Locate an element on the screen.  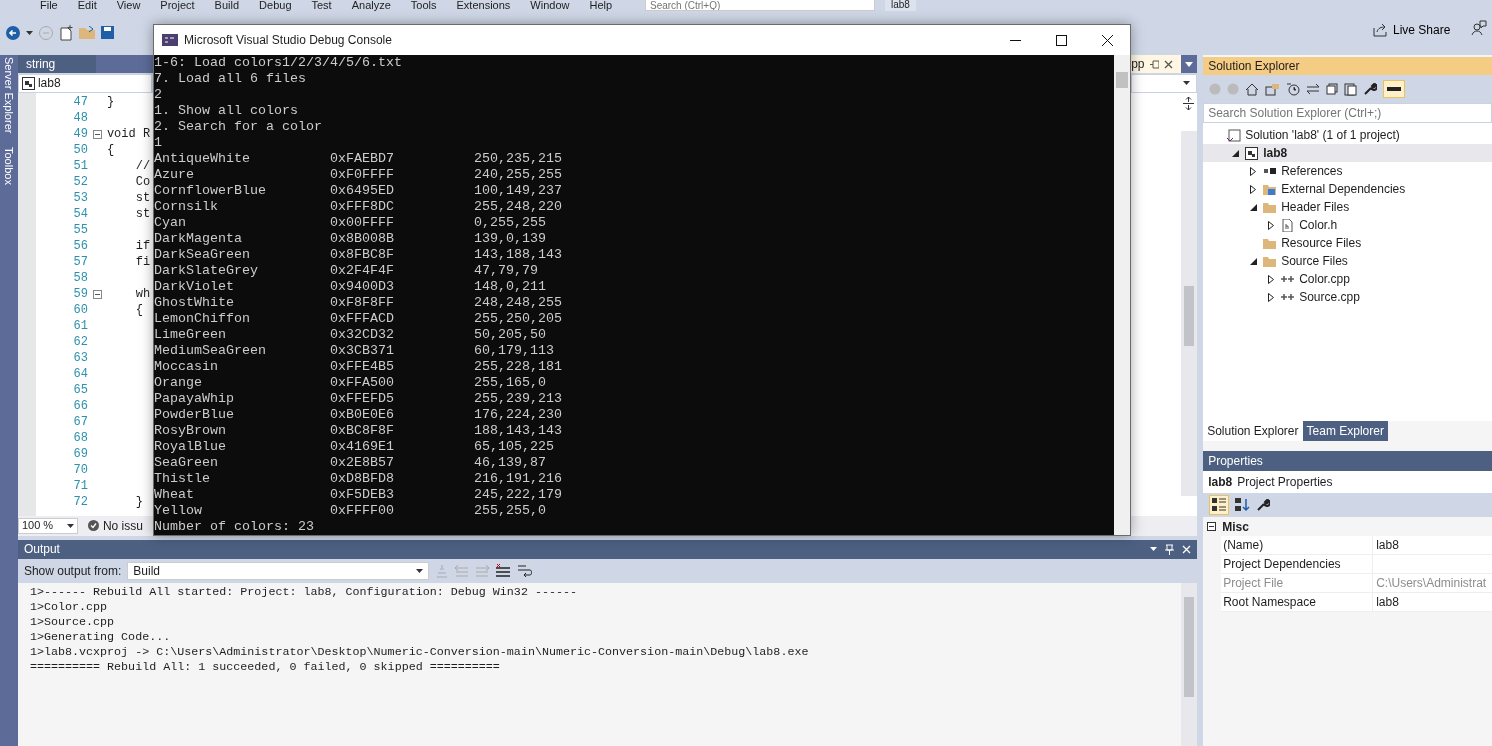
document-tab: string is located at coordinates (56, 64).